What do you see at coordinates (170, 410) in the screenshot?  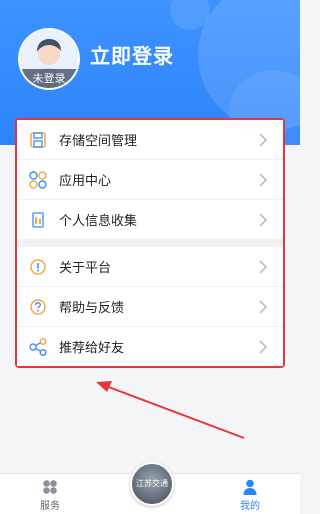 I see `annotation-arrow` at bounding box center [170, 410].